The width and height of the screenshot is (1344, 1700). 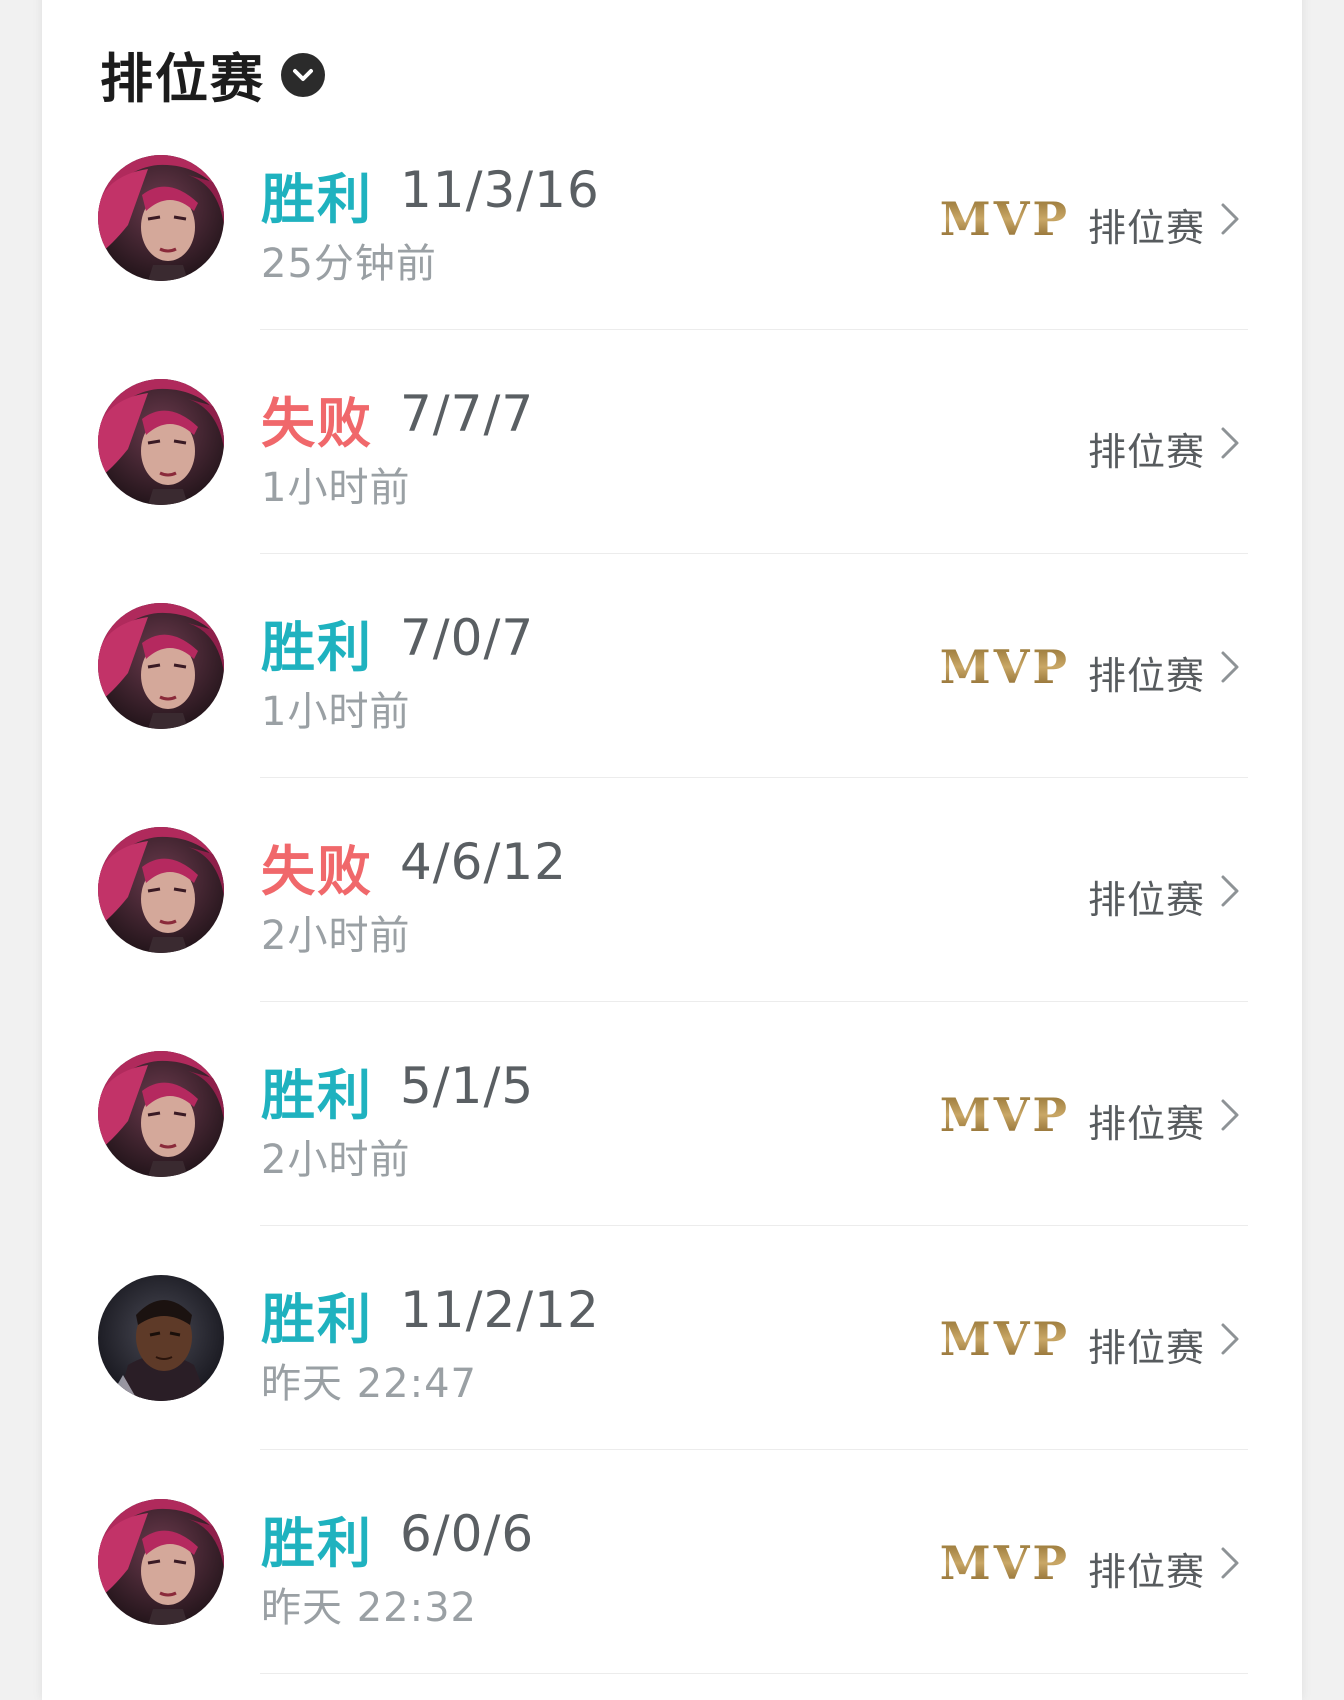 I want to click on mode-filter: 排位赛, so click(x=212, y=75).